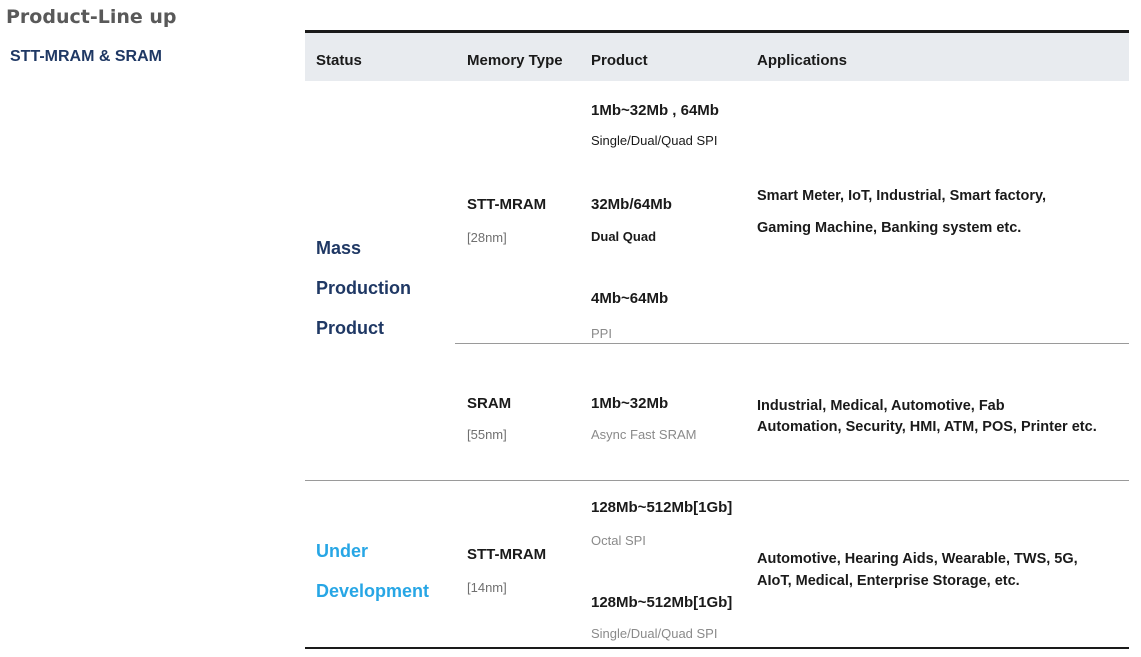  What do you see at coordinates (487, 587) in the screenshot?
I see `memory-node: [14nm]` at bounding box center [487, 587].